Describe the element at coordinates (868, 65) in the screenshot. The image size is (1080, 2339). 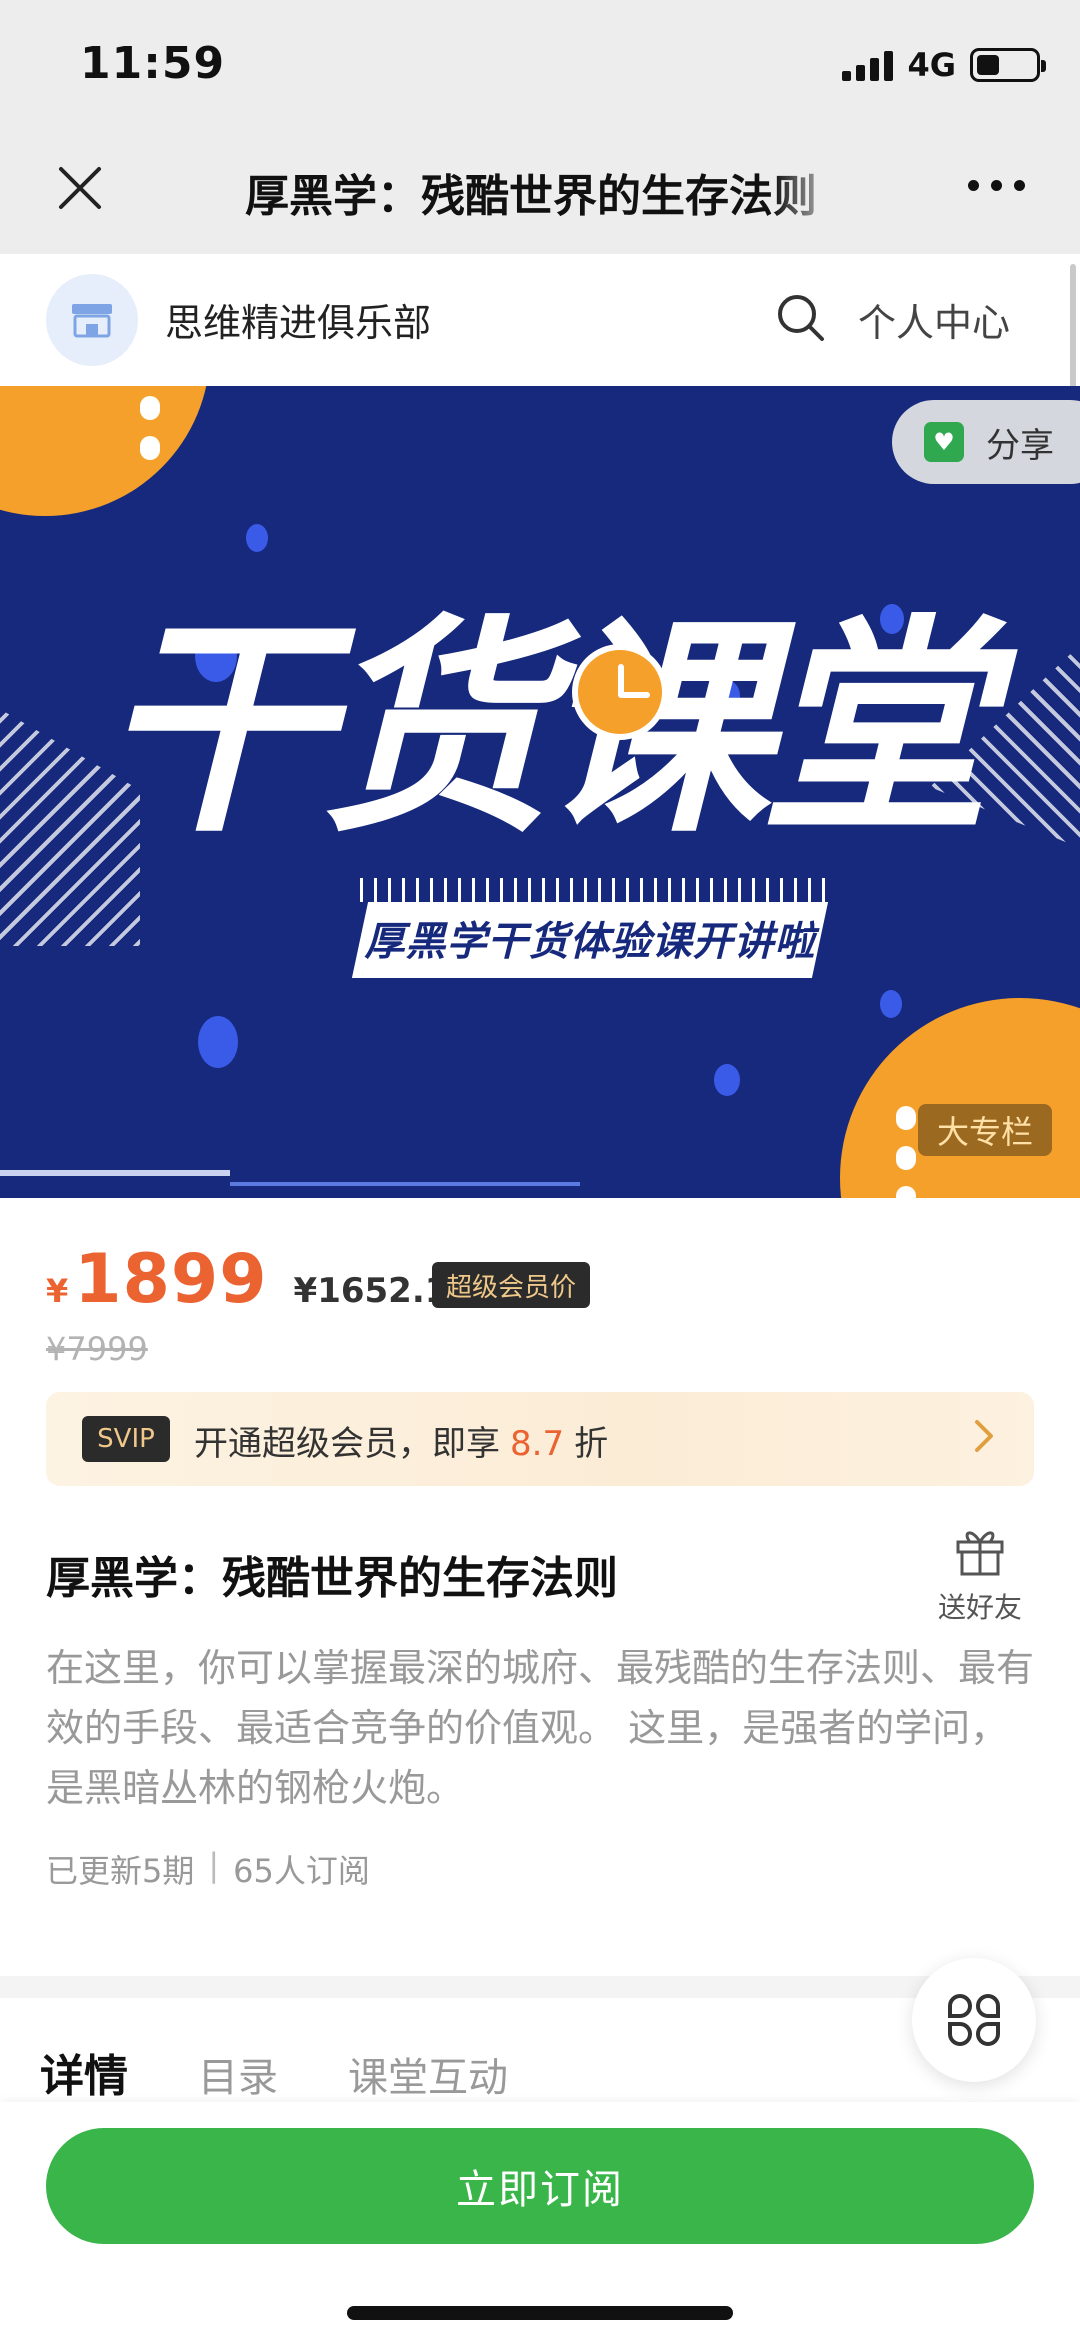
I see `signal-icon` at that location.